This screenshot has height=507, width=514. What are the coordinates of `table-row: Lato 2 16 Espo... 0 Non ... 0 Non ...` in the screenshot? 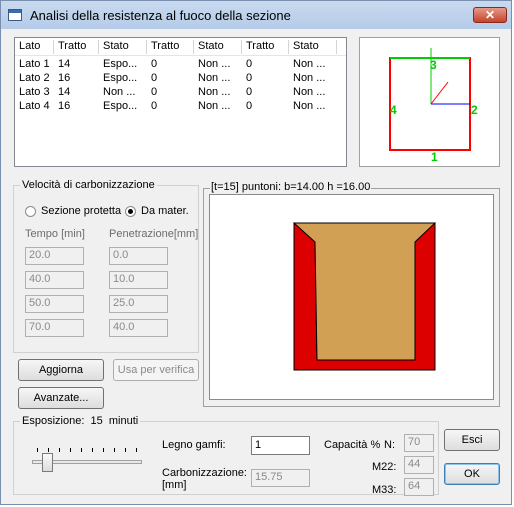 It's located at (180, 79).